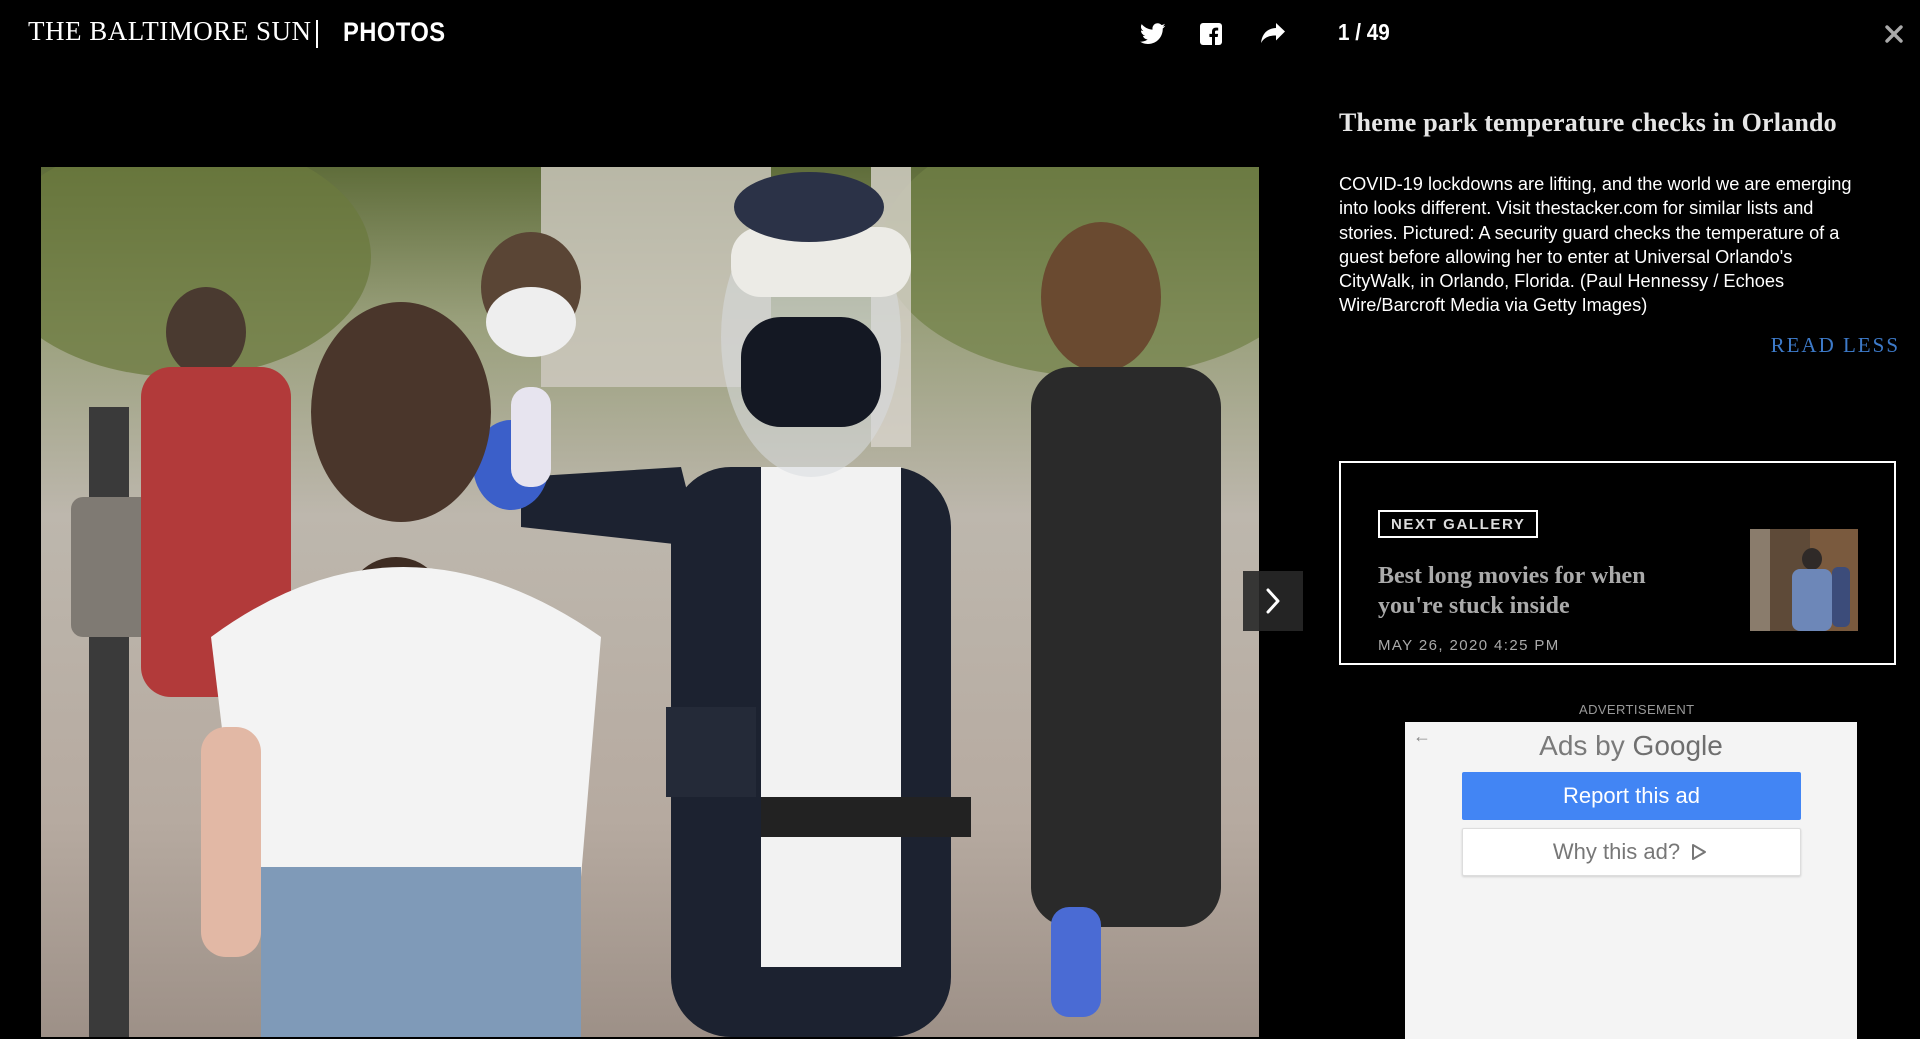 This screenshot has width=1920, height=1039. I want to click on next-gallery-title-line: Best long movies for when, so click(1512, 576).